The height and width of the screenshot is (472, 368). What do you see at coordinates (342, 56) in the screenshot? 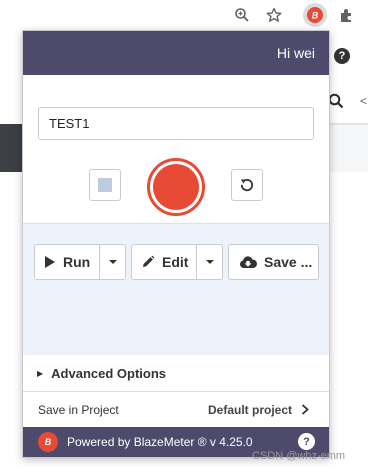
I see `background-help-icon: ?` at bounding box center [342, 56].